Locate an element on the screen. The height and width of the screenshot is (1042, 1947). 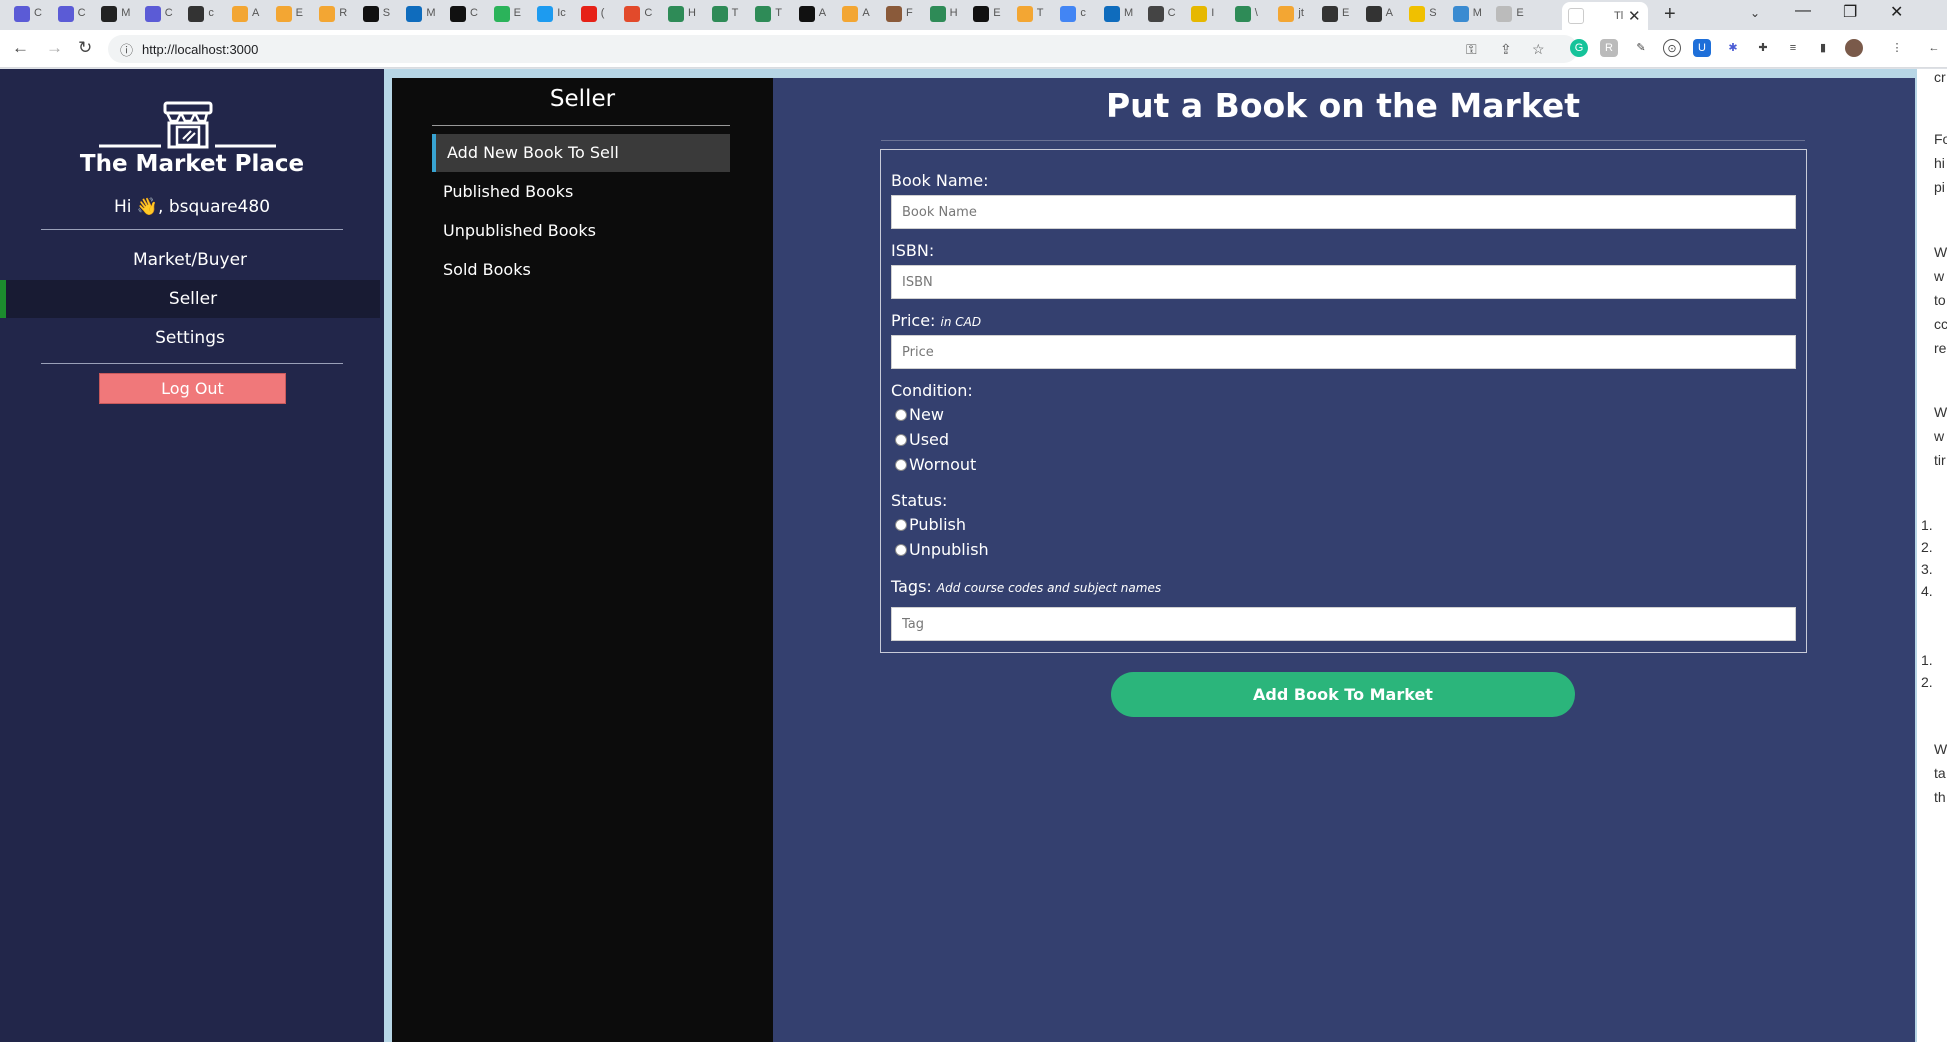
restore-icon: ❐ is located at coordinates (1850, 12).